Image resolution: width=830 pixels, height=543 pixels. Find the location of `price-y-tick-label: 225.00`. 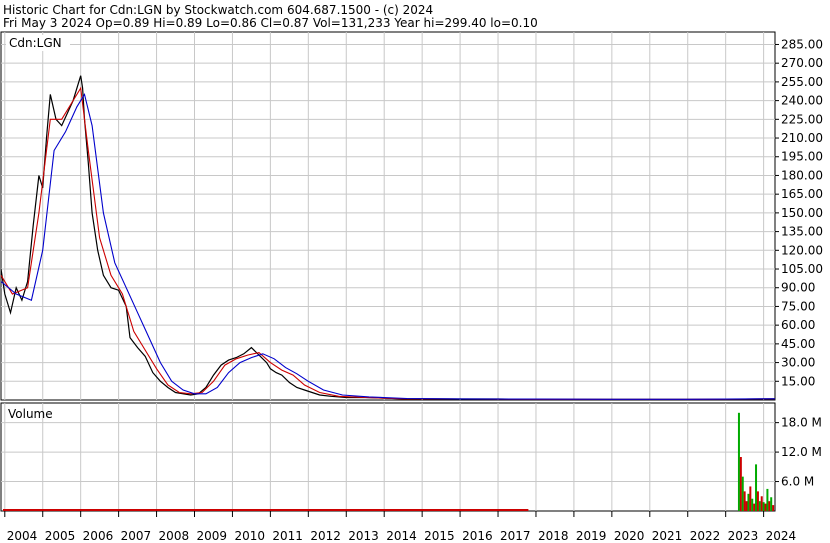

price-y-tick-label: 225.00 is located at coordinates (802, 119).